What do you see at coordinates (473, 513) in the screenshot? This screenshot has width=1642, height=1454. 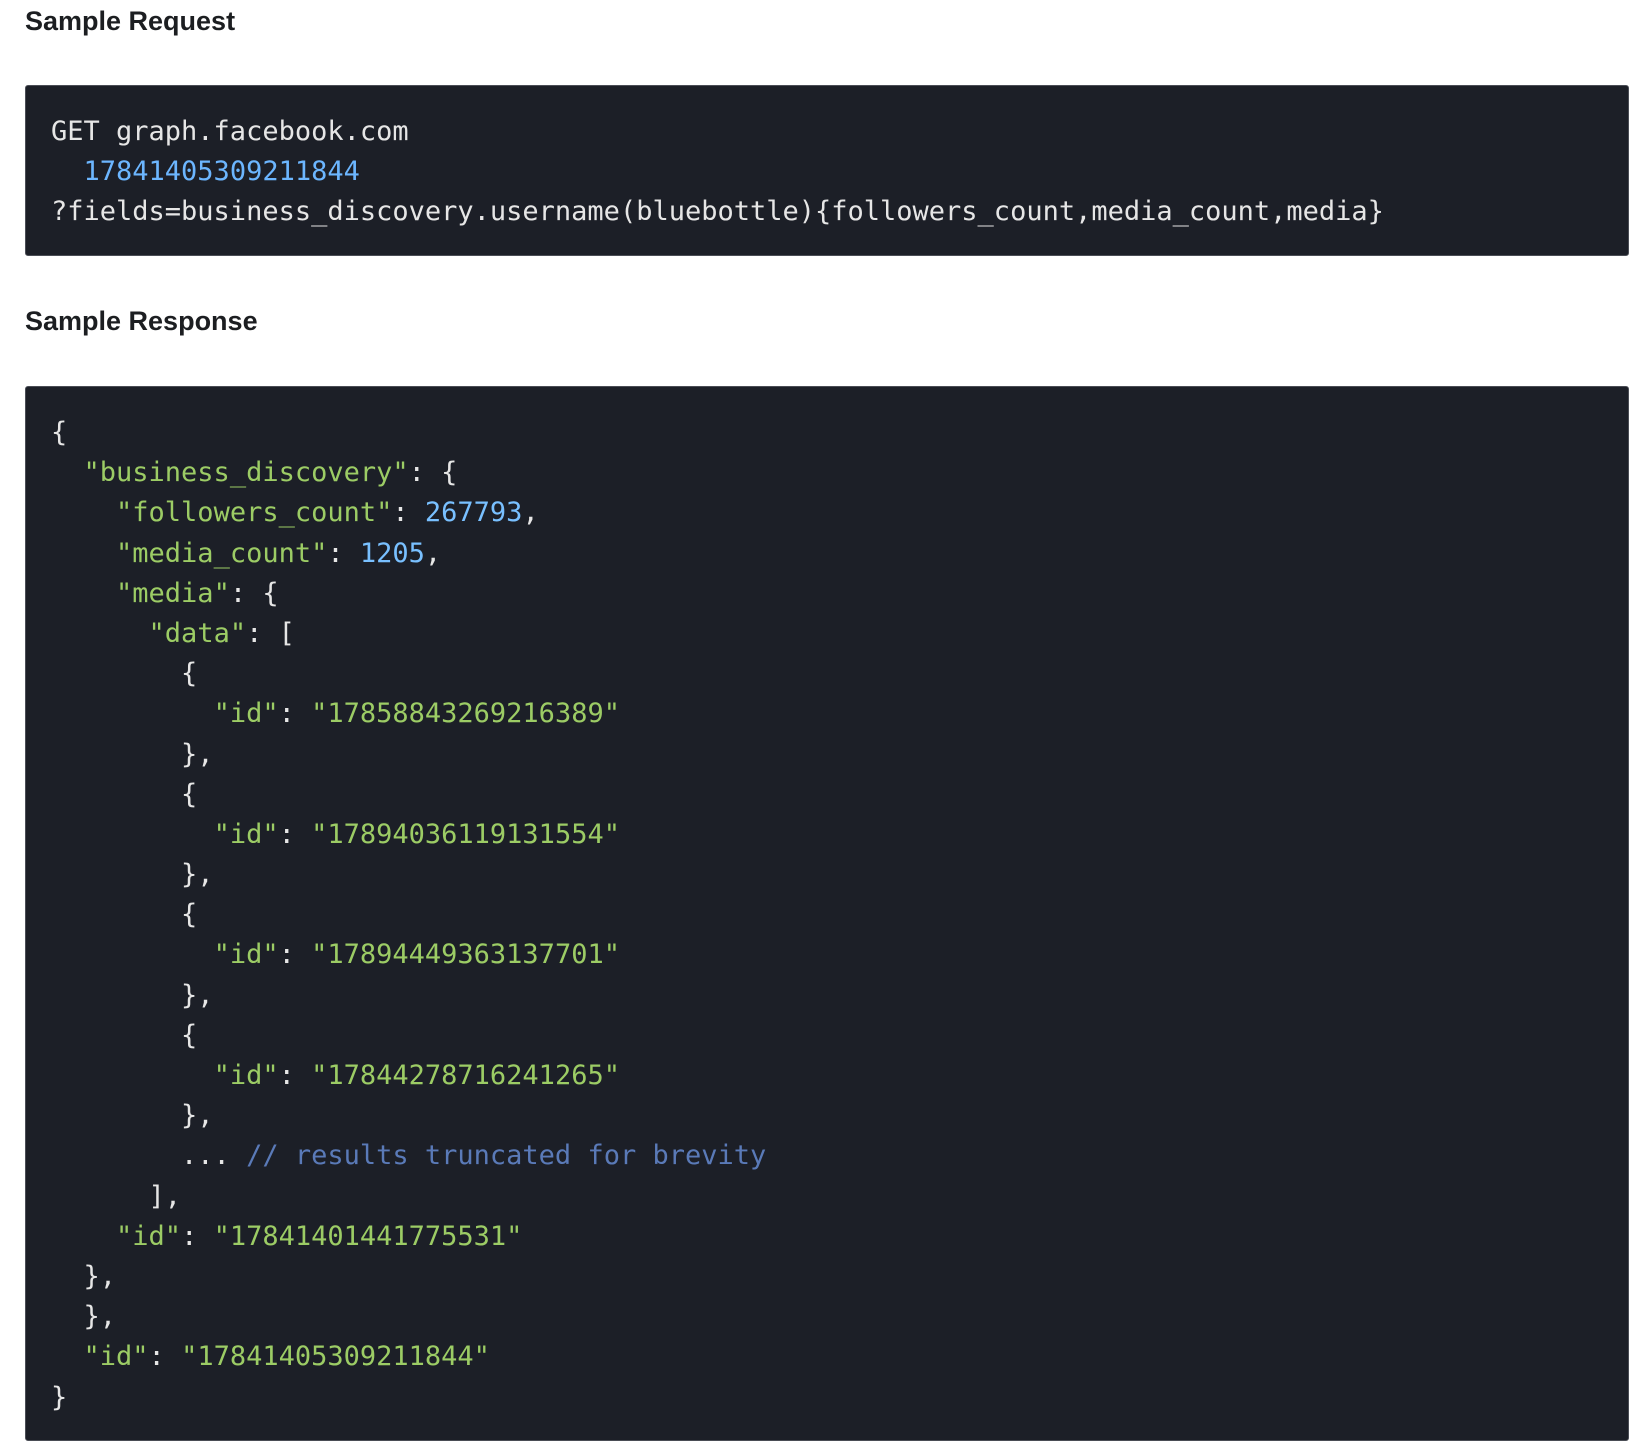 I see `followers-count-value: 267793` at bounding box center [473, 513].